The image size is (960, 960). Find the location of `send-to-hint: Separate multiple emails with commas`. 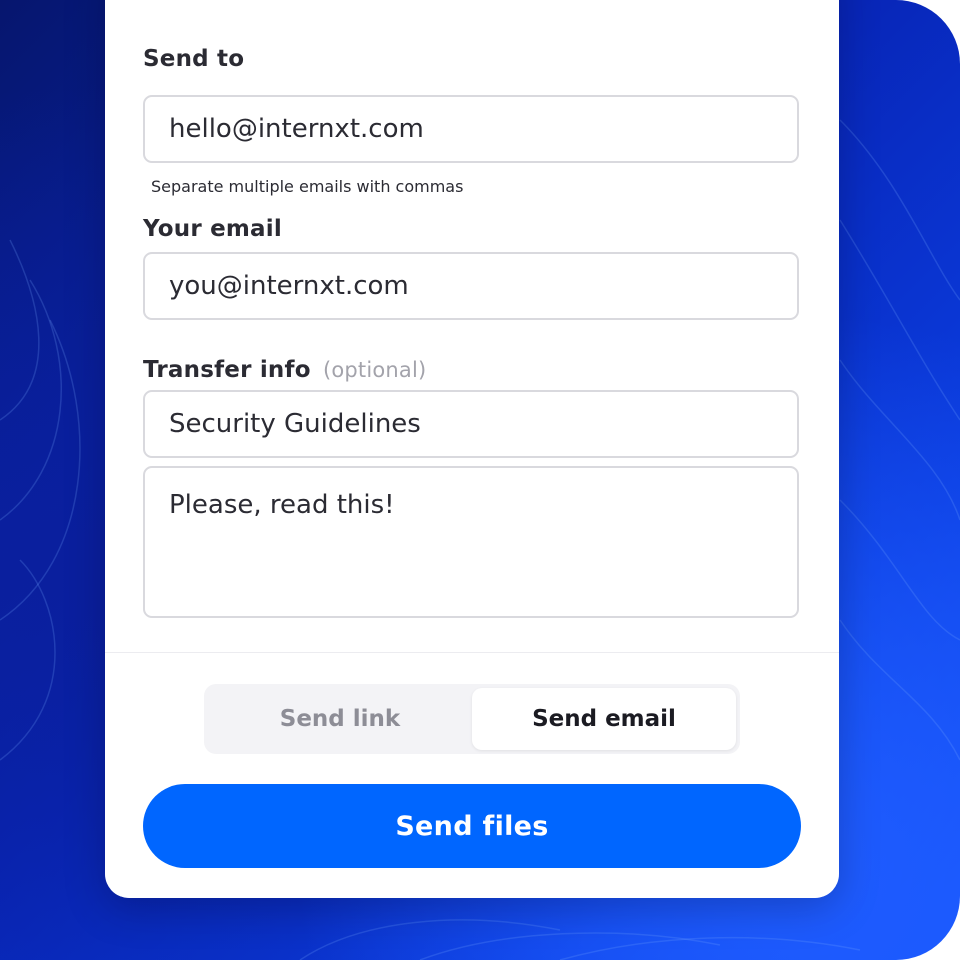

send-to-hint: Separate multiple emails with commas is located at coordinates (307, 186).